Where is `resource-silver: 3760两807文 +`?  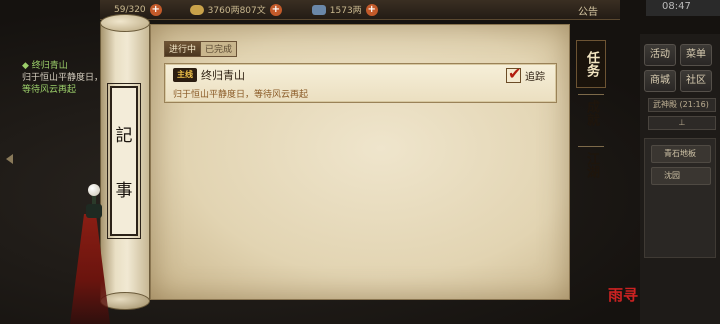
resource-silver: 3760两807文 + is located at coordinates (235, 9).